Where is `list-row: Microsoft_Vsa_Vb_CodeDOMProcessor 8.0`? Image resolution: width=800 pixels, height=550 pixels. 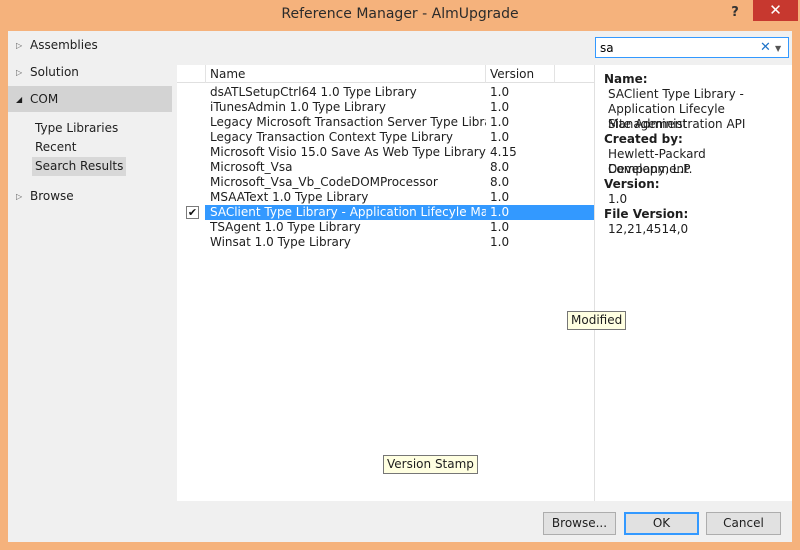 list-row: Microsoft_Vsa_Vb_CodeDOMProcessor 8.0 is located at coordinates (385, 182).